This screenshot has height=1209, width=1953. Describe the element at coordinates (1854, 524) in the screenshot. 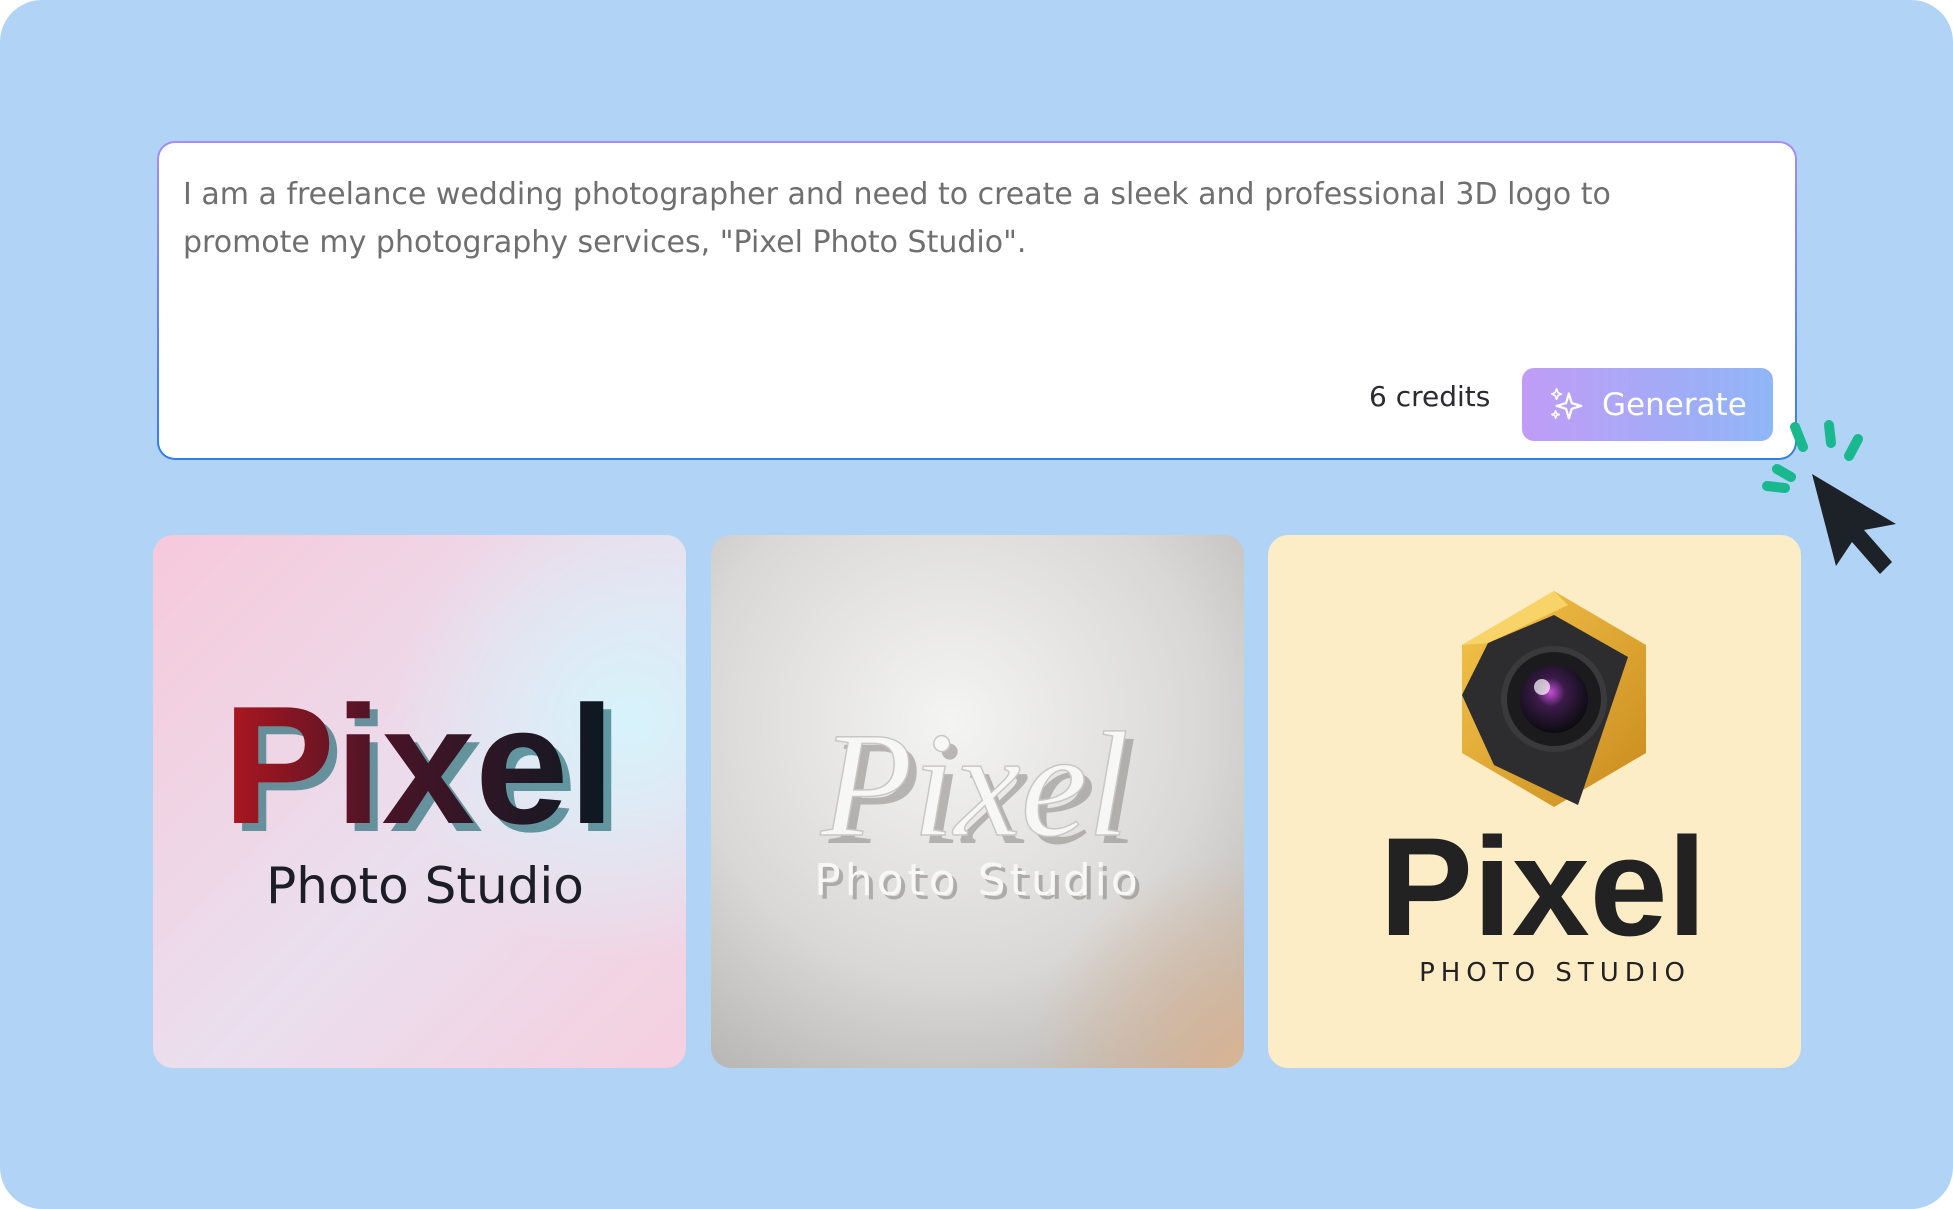

I see `mouse-pointer-icon` at that location.